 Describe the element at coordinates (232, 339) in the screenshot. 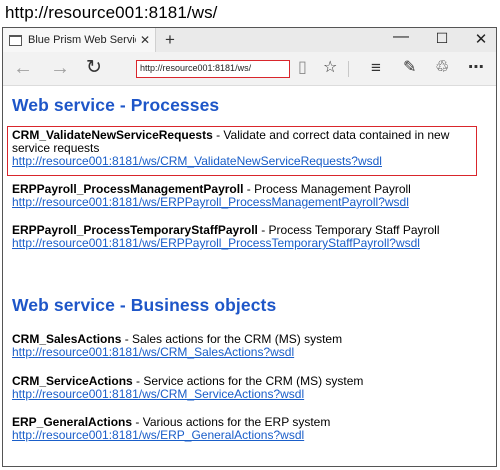

I see `business-object-description: - Sales actions for the CRM (MS) system` at that location.